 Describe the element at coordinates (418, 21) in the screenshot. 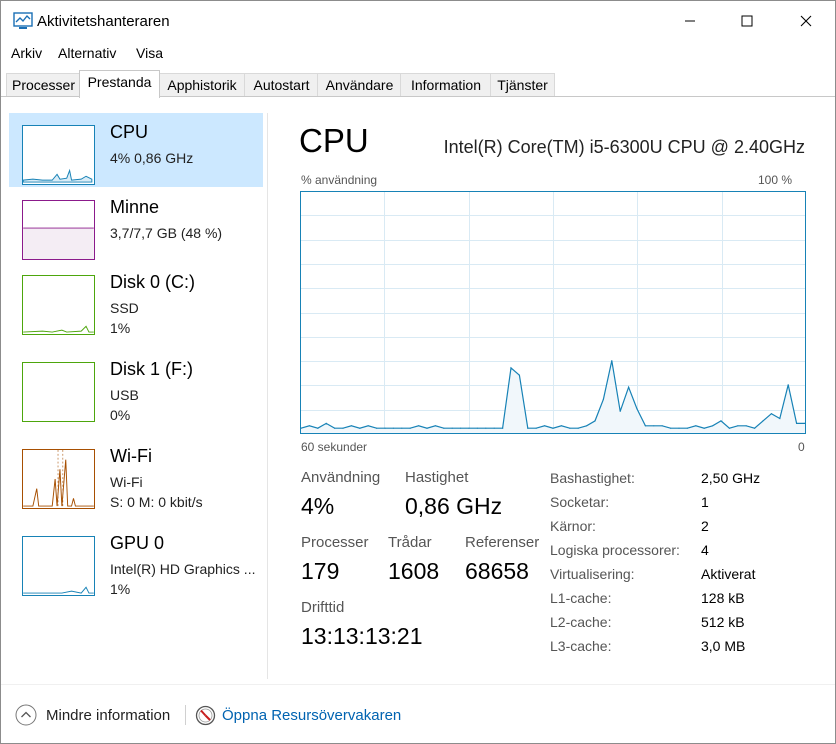

I see `title-bar: Aktivitetshanteraren` at that location.